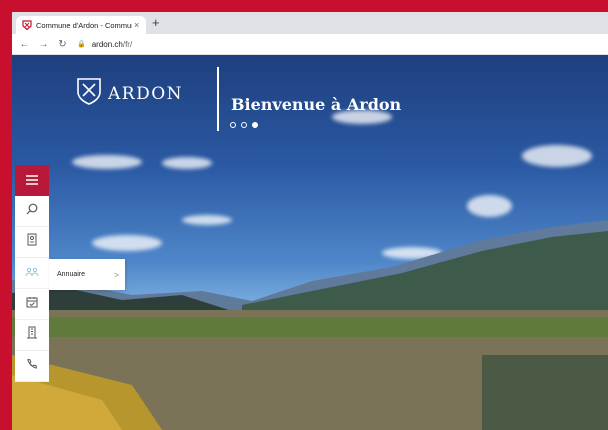 The image size is (608, 430). I want to click on directory-flyout-label: Annuaire, so click(71, 274).